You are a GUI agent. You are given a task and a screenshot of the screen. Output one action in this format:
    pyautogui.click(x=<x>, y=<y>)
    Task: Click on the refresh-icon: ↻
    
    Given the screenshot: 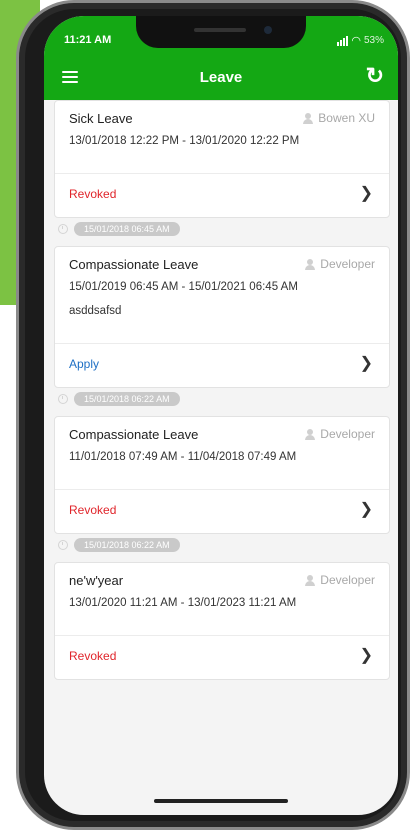 What is the action you would take?
    pyautogui.click(x=375, y=76)
    